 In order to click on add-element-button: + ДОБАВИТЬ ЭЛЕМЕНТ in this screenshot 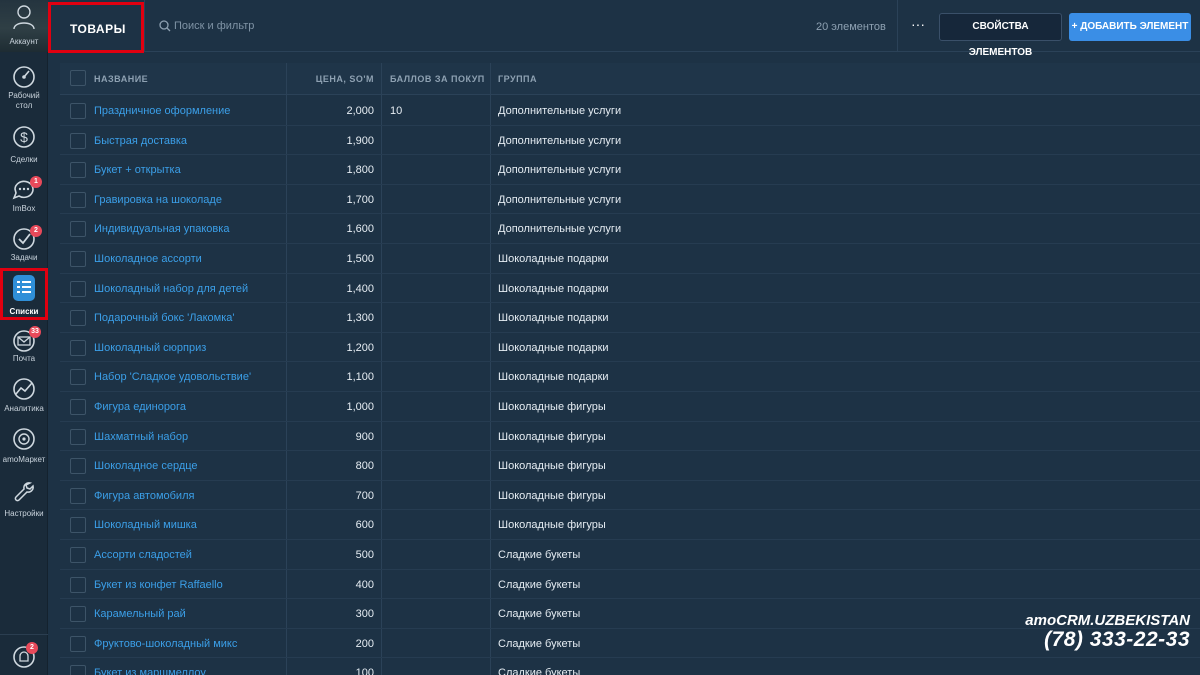, I will do `click(1130, 27)`.